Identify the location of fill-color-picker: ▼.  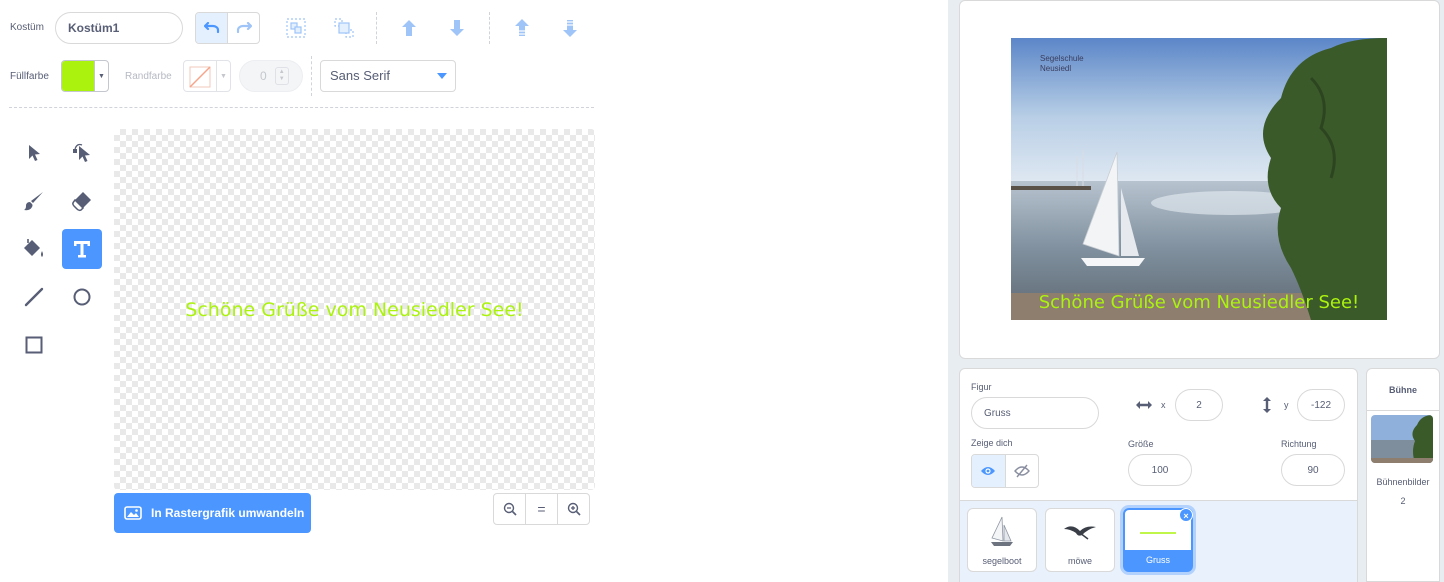
(85, 76).